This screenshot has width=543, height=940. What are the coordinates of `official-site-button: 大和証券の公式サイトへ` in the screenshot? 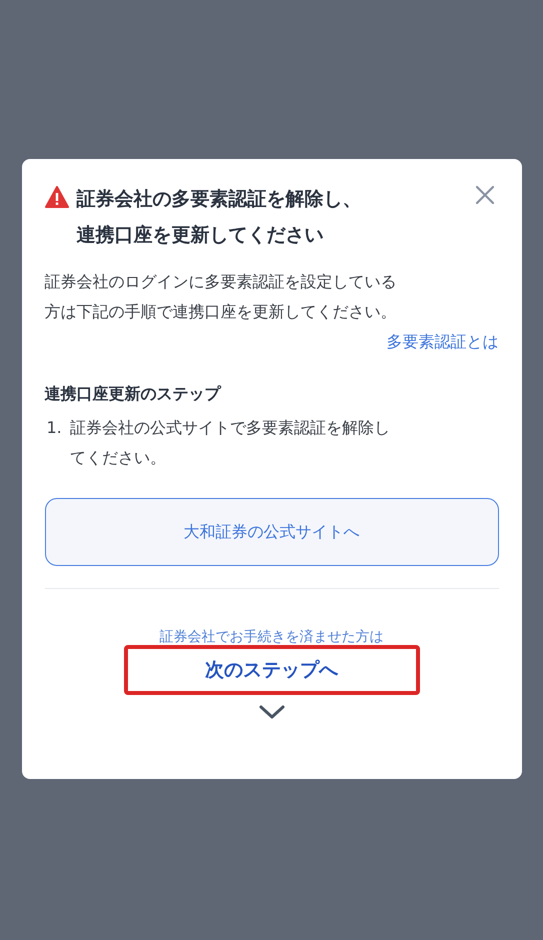 It's located at (271, 532).